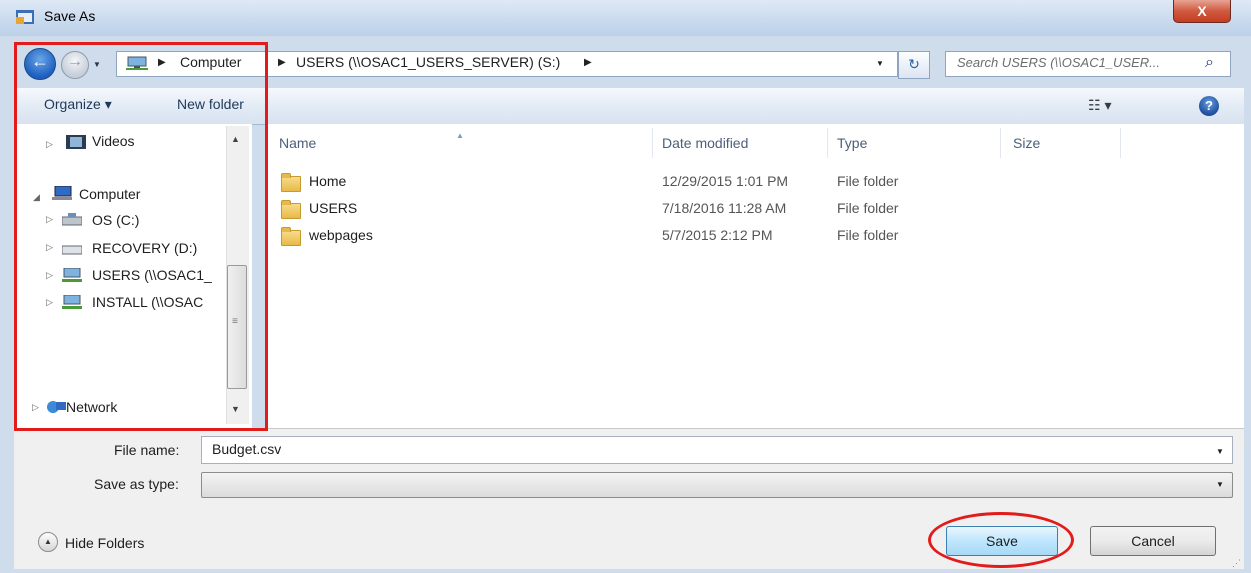 This screenshot has width=1251, height=573. What do you see at coordinates (147, 450) in the screenshot?
I see `file-name-label: File name:` at bounding box center [147, 450].